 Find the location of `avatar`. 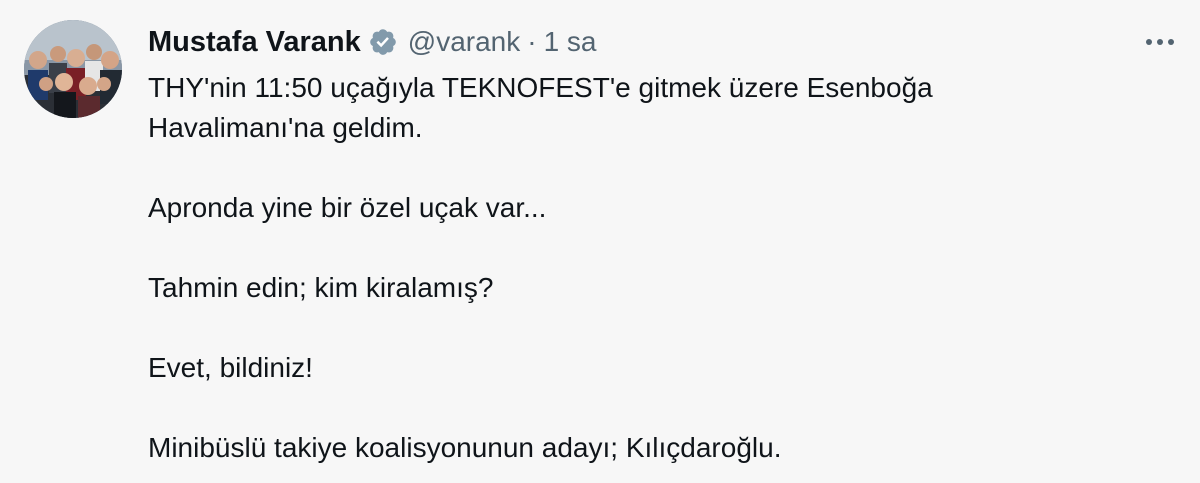

avatar is located at coordinates (73, 69).